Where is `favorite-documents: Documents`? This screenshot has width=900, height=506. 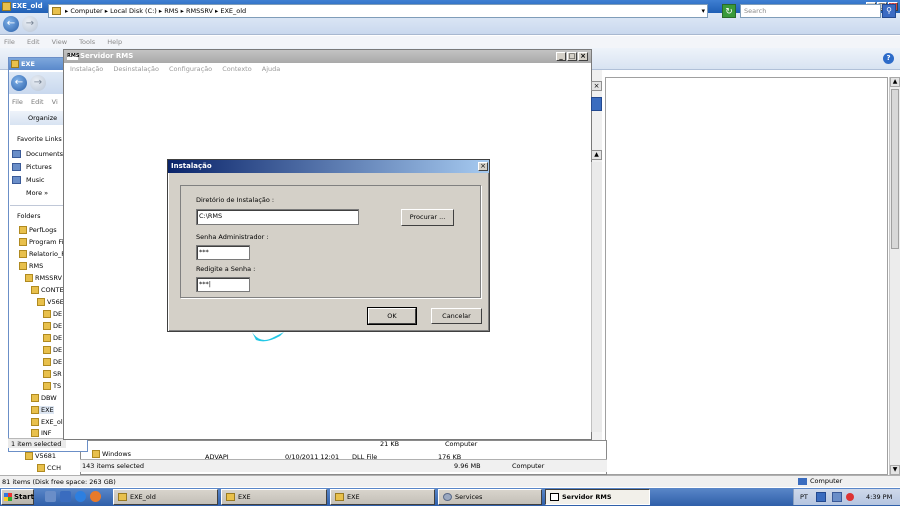 favorite-documents: Documents is located at coordinates (37, 154).